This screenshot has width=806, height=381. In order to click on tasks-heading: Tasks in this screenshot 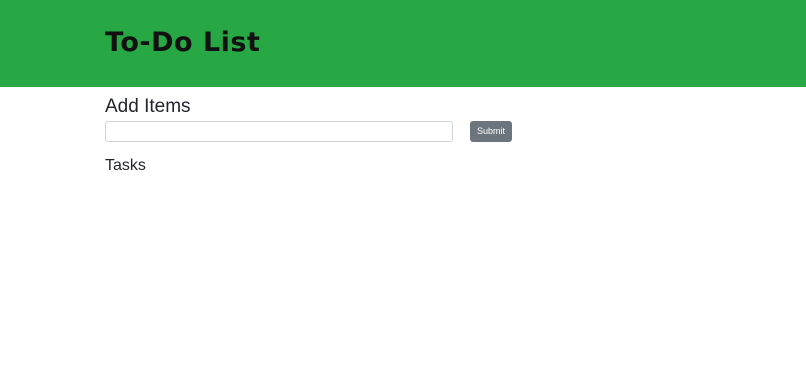, I will do `click(125, 165)`.